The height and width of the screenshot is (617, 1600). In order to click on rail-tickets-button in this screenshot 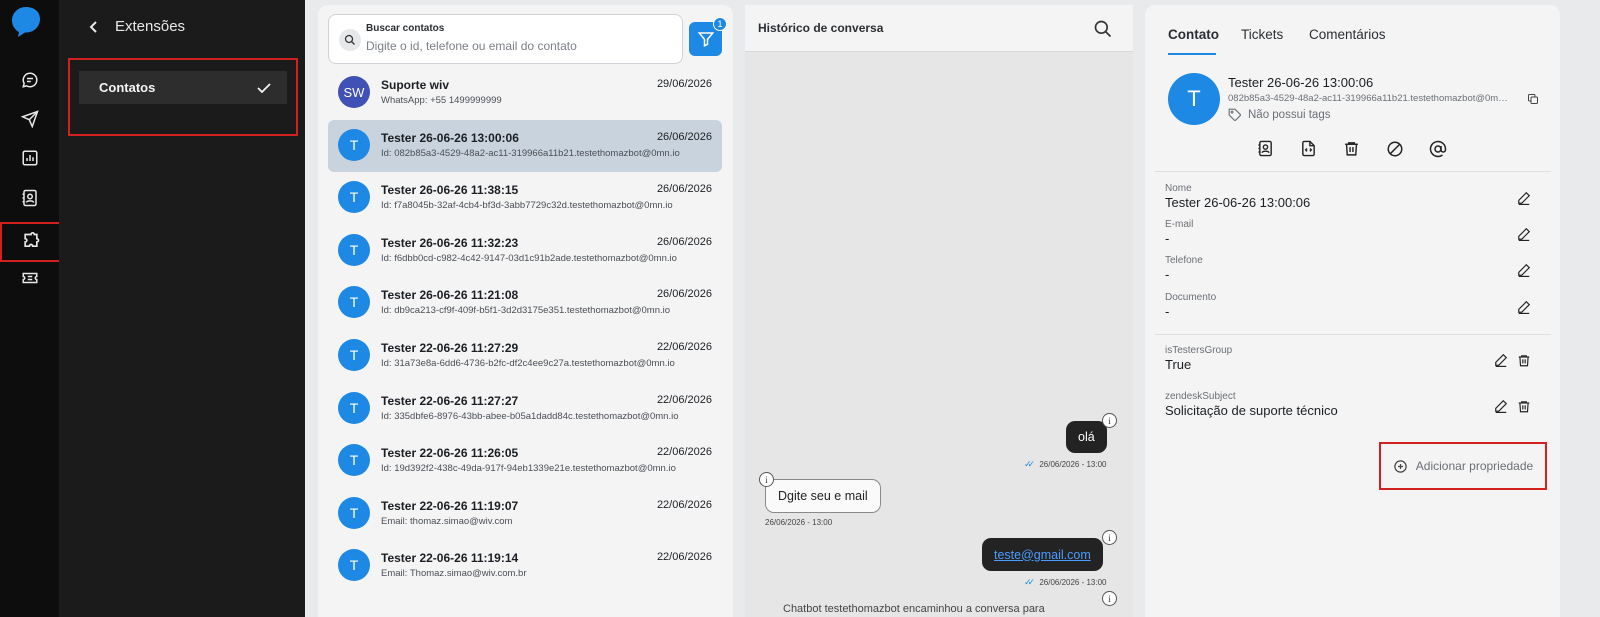, I will do `click(29, 278)`.